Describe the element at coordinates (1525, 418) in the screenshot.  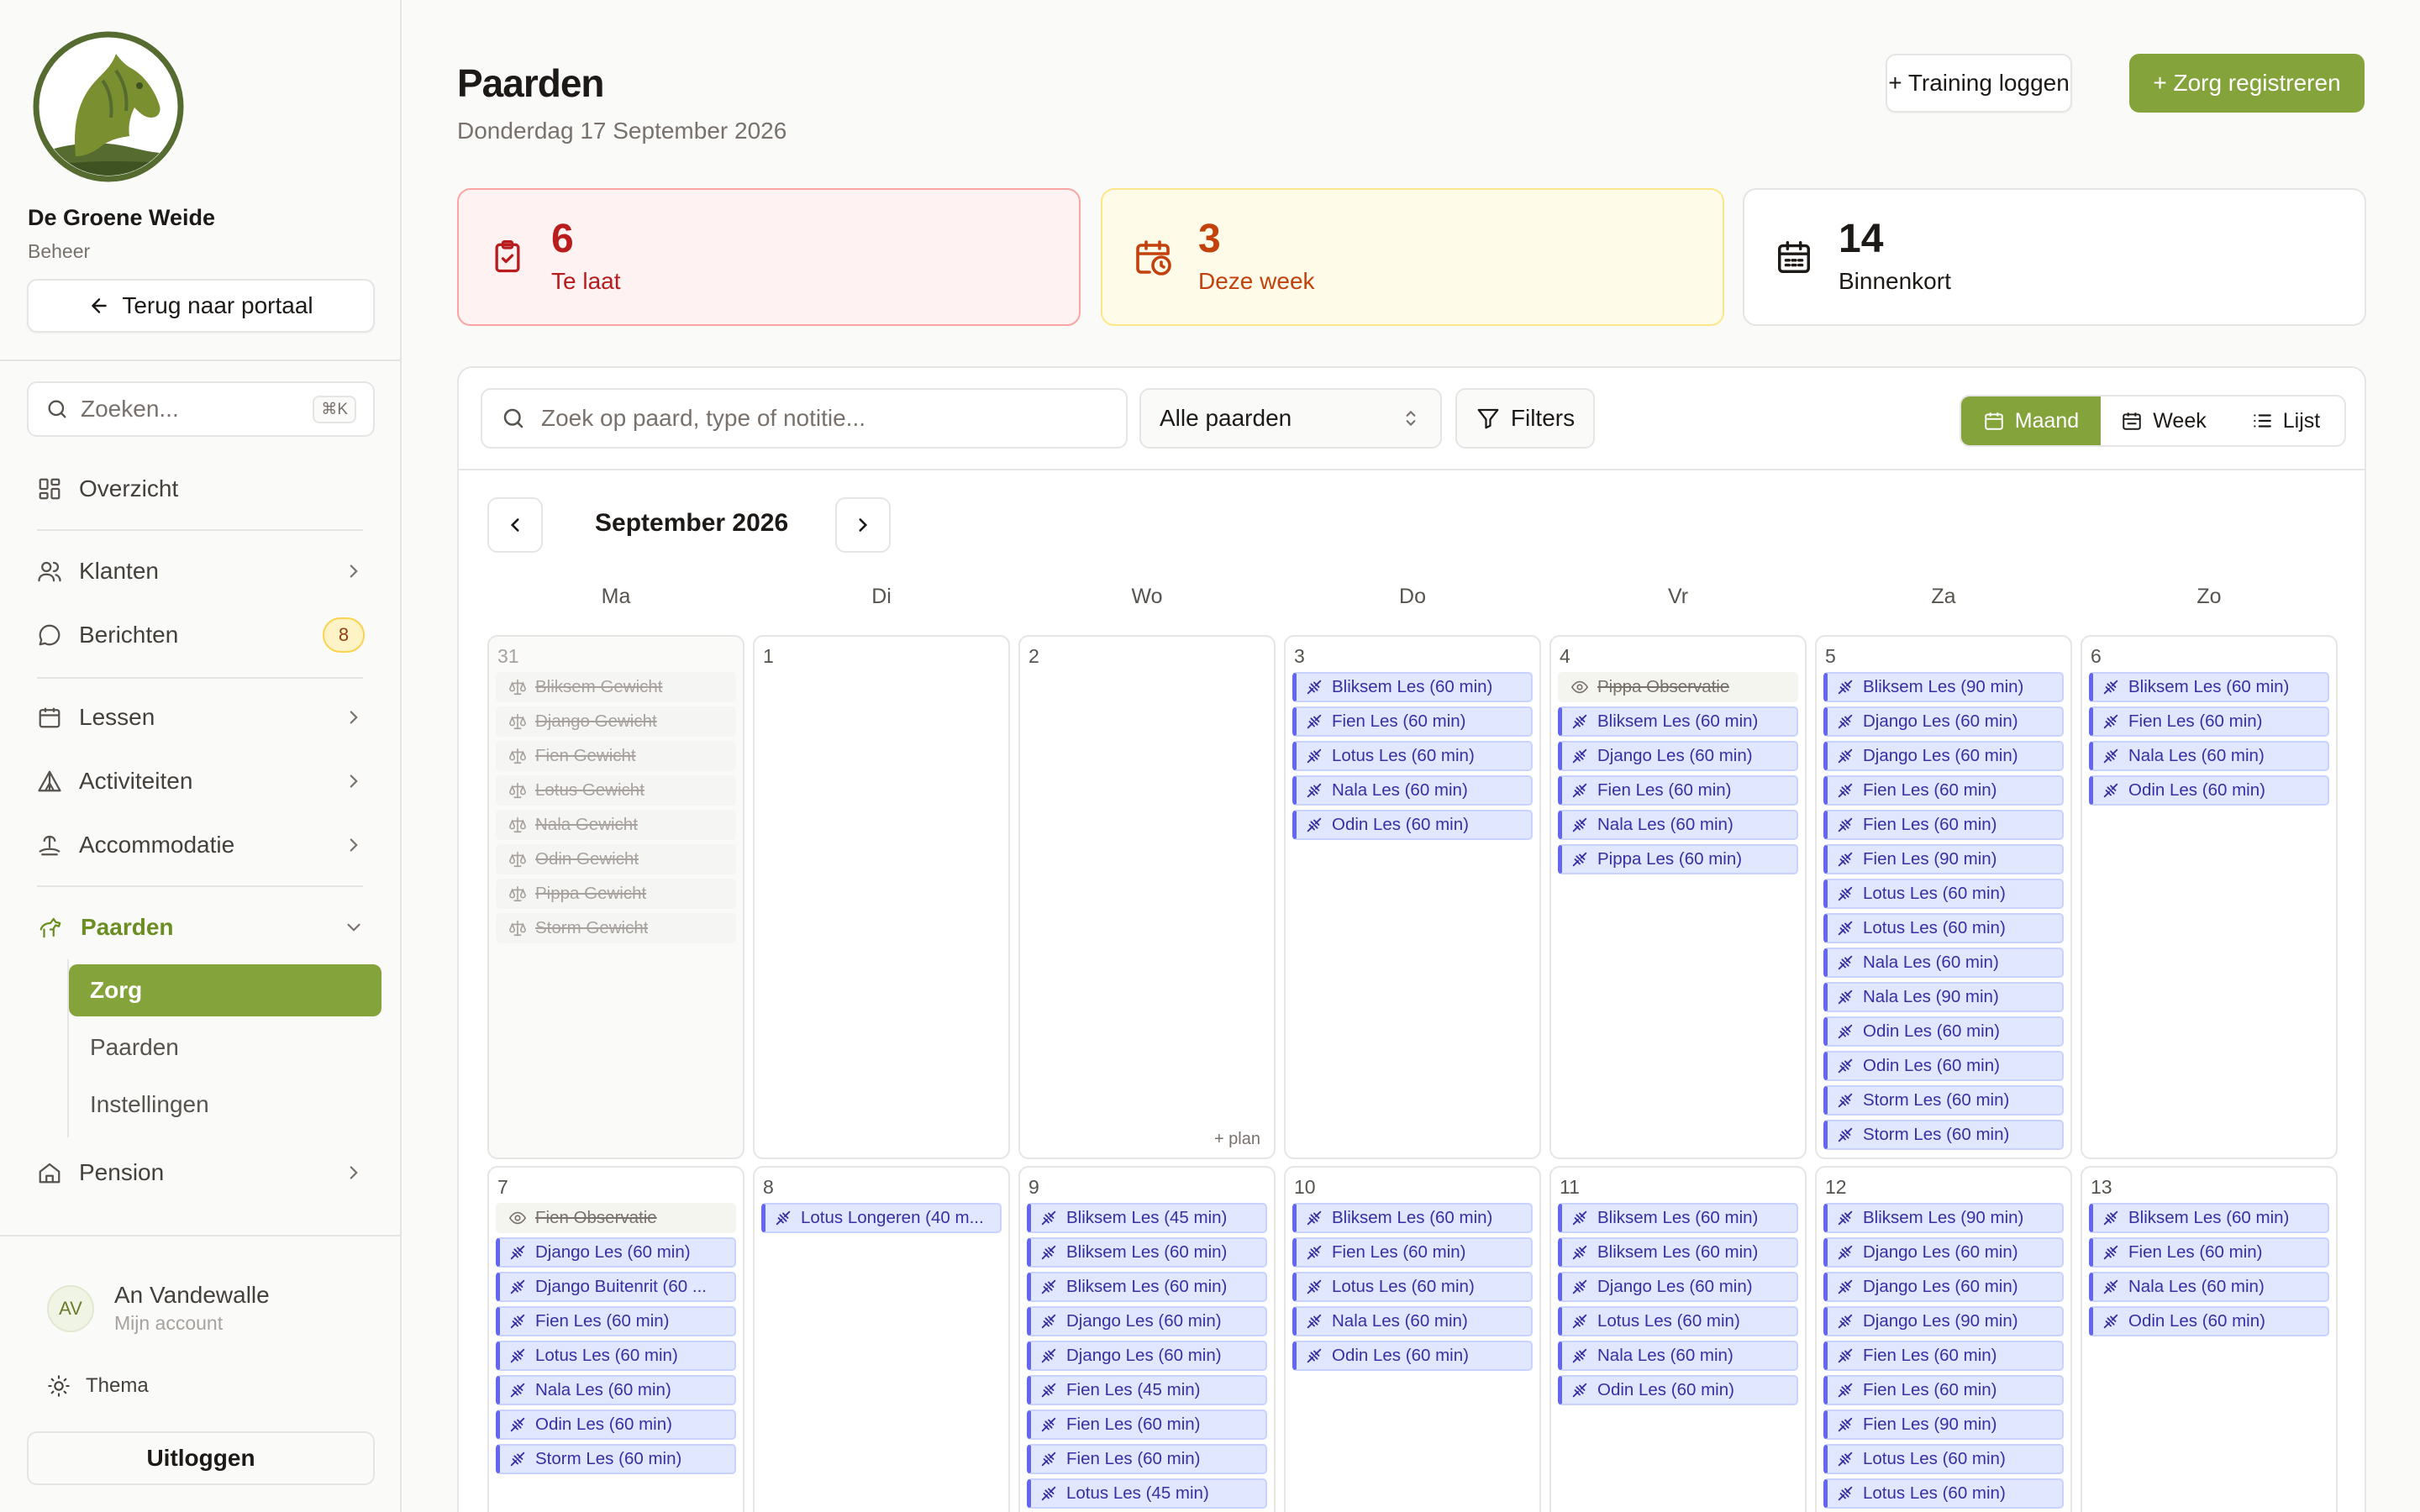
I see `filters-button: Filters` at that location.